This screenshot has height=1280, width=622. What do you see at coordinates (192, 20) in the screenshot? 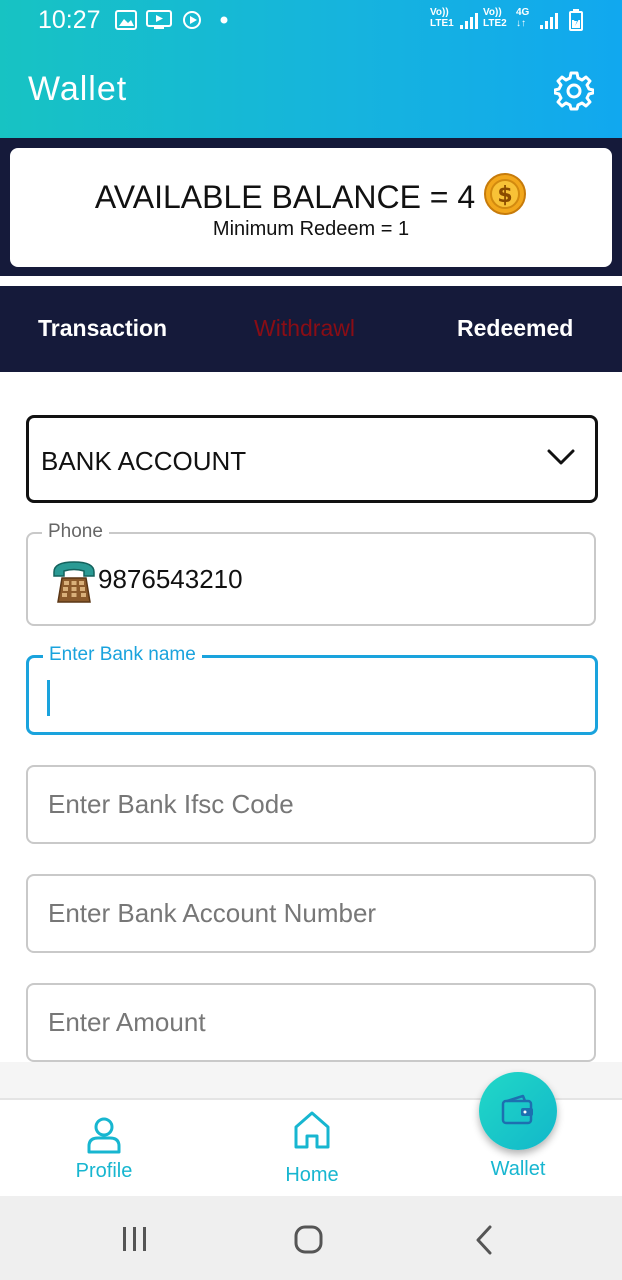
I see `media-icon` at bounding box center [192, 20].